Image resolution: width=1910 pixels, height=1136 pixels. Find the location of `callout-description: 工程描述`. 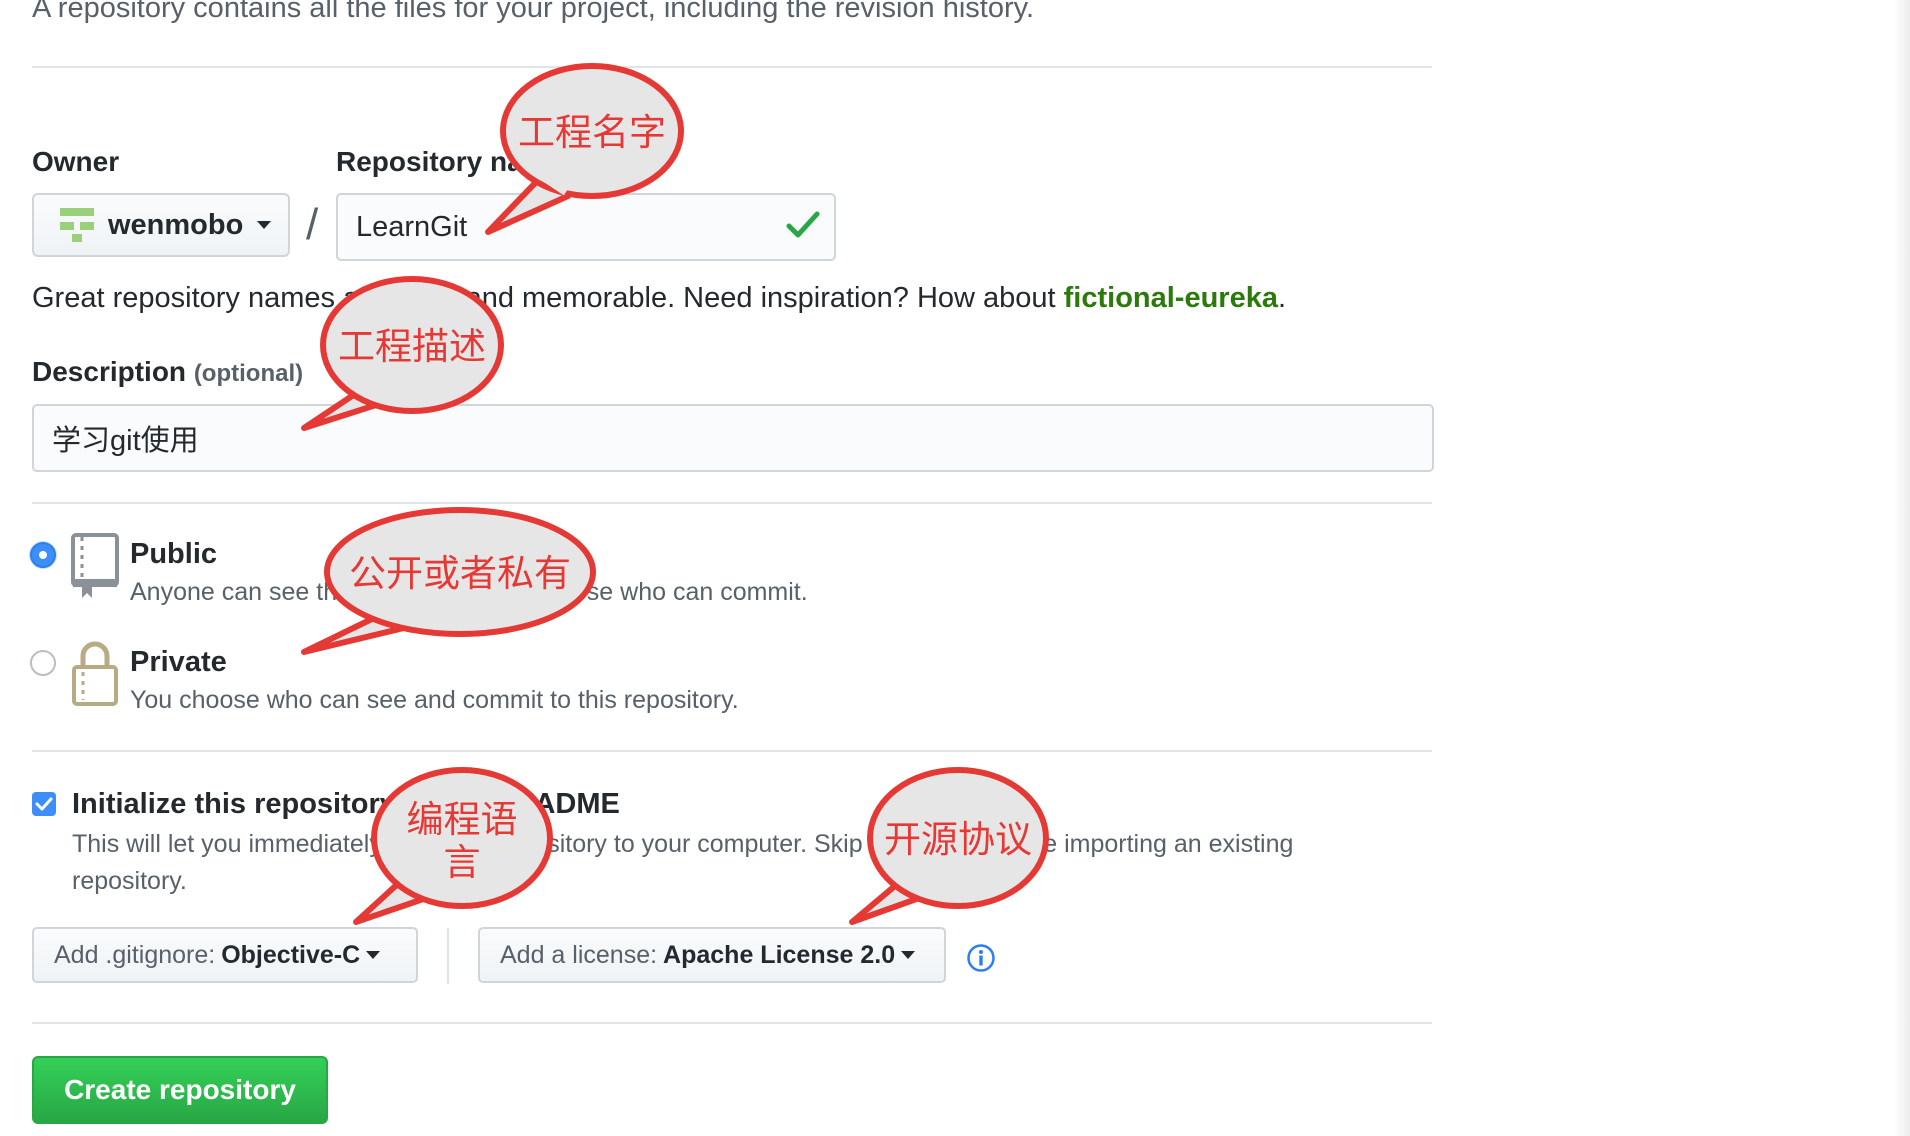

callout-description: 工程描述 is located at coordinates (402, 353).